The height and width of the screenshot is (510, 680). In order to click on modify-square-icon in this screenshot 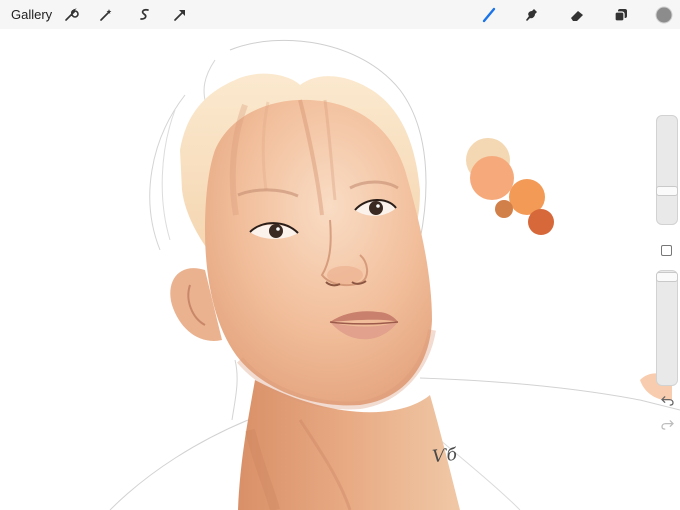, I will do `click(666, 250)`.